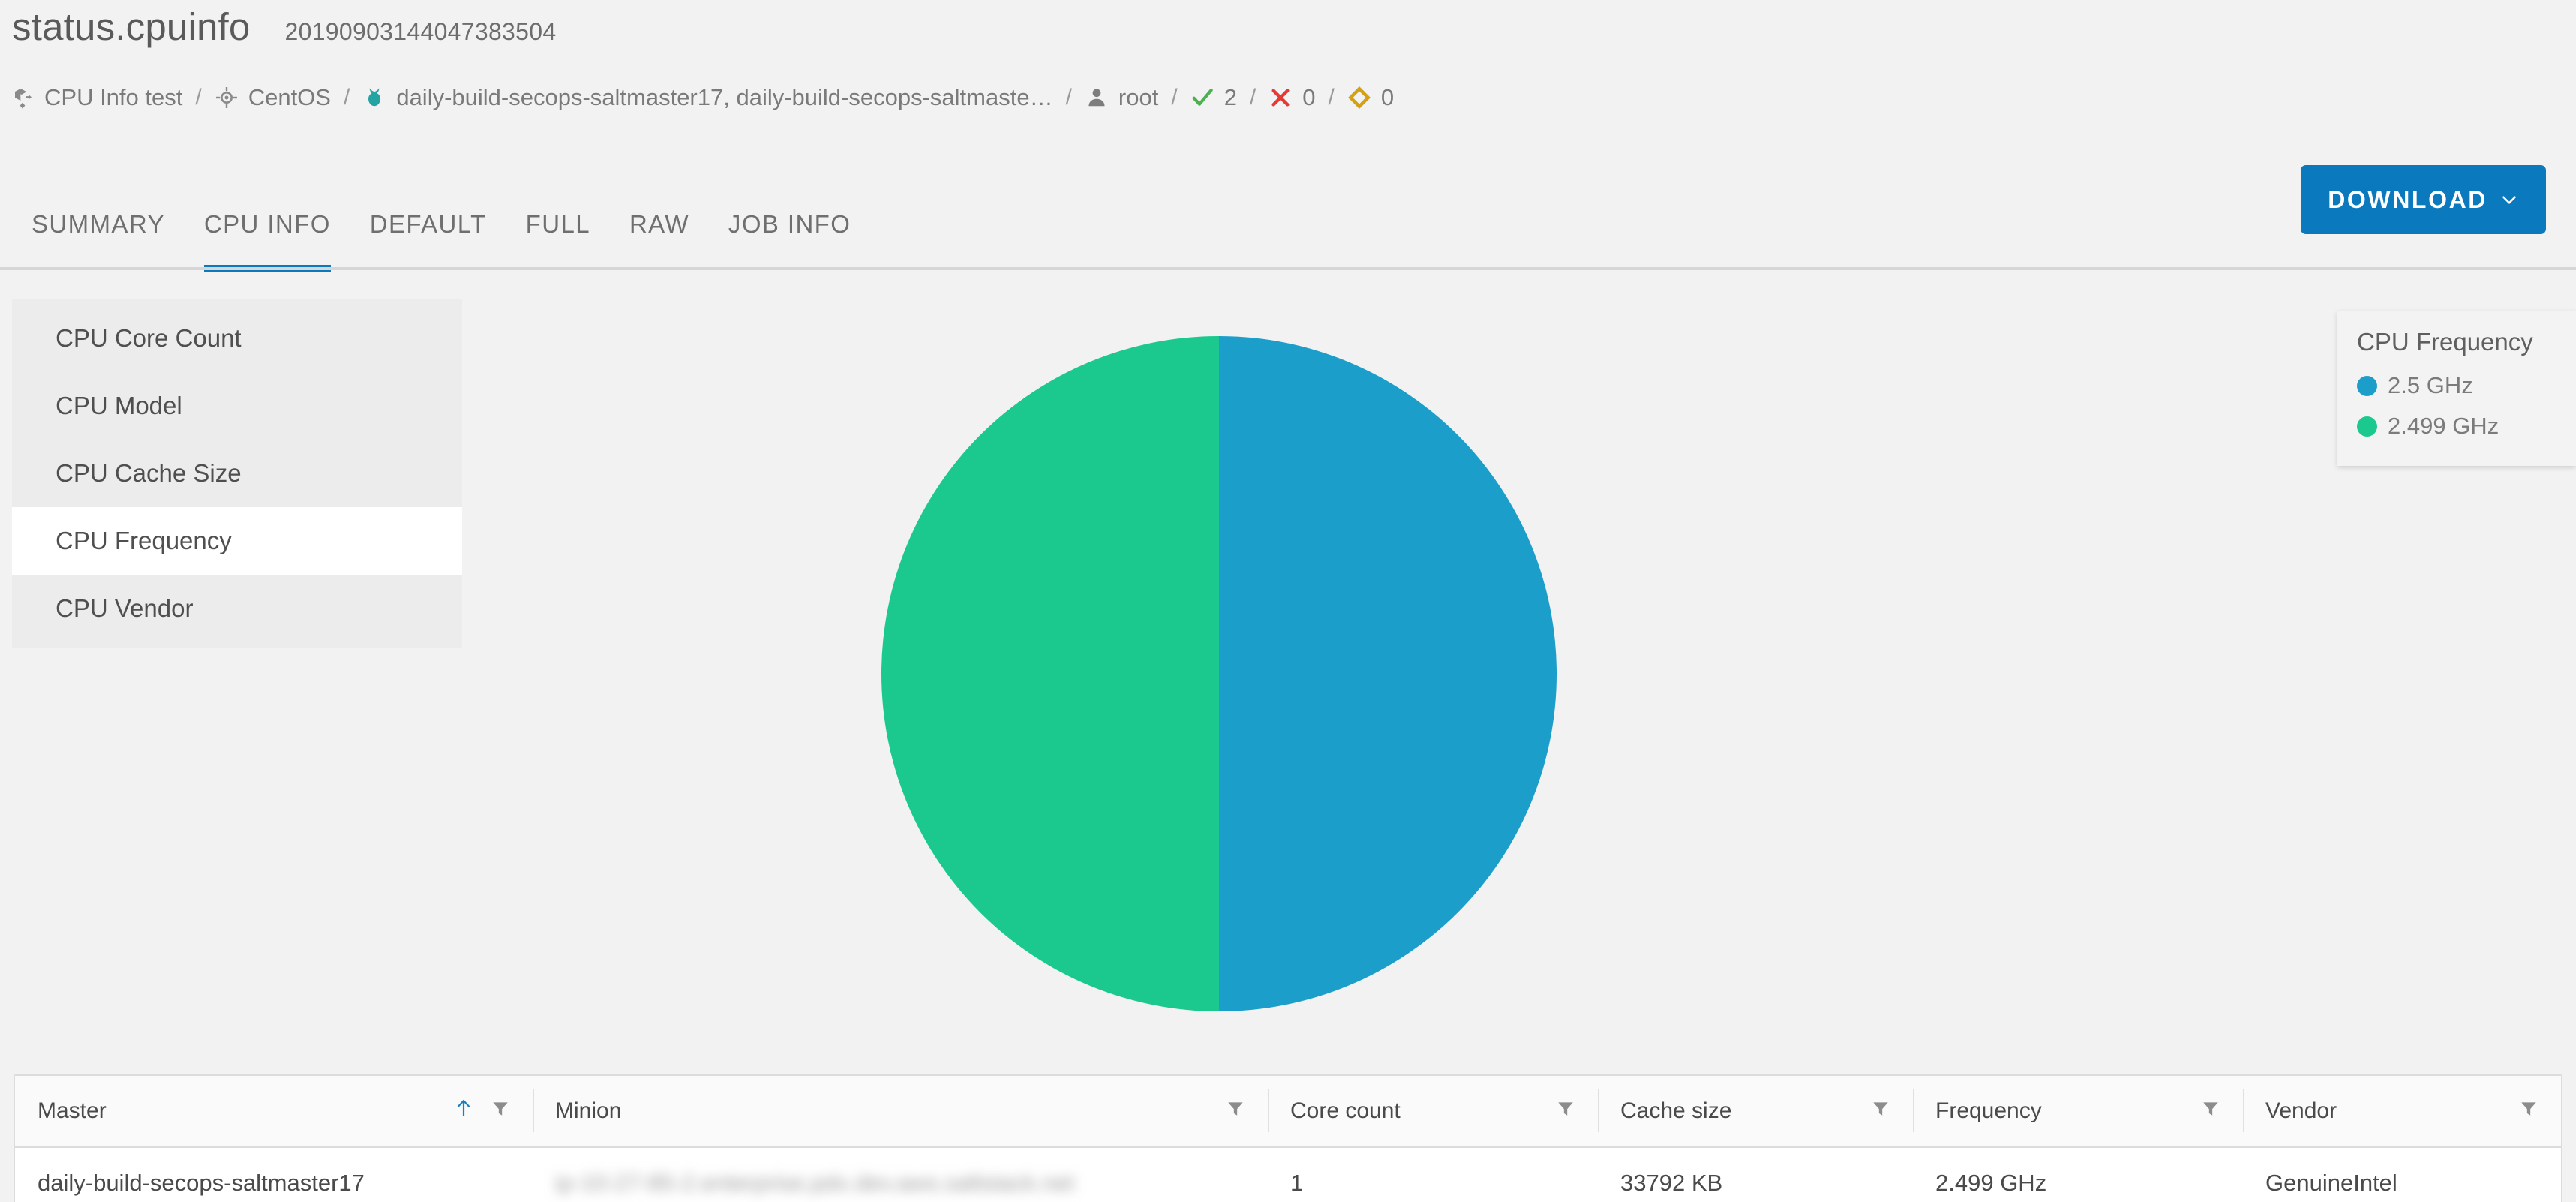 The width and height of the screenshot is (2576, 1202). I want to click on target-icon, so click(227, 98).